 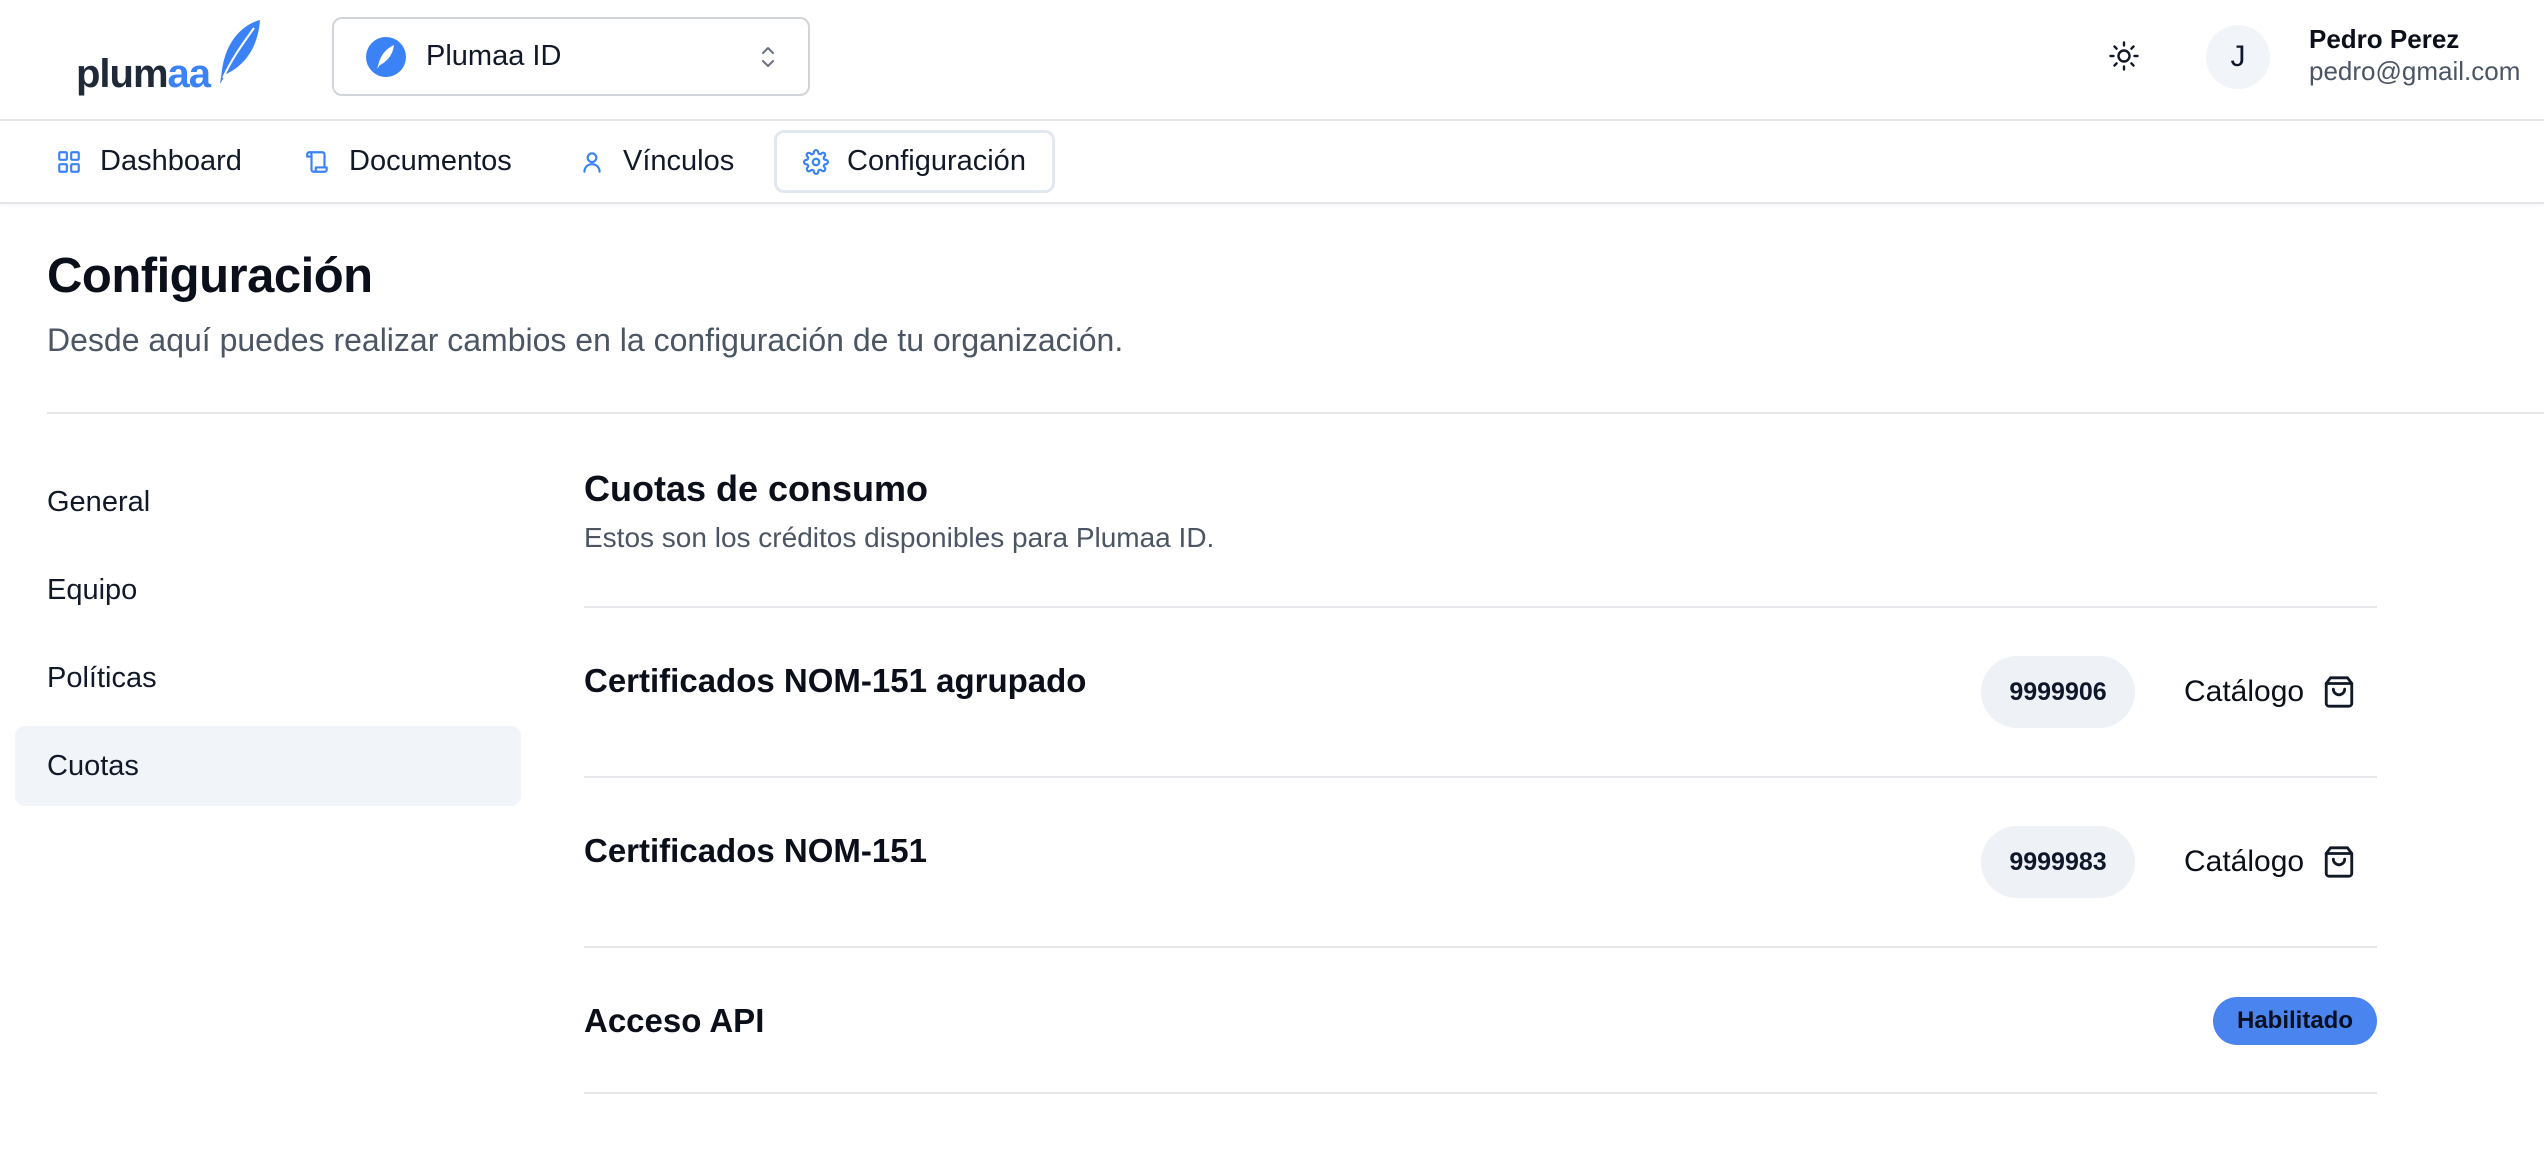 I want to click on nav-item-configuracion: Configuración, so click(x=914, y=161).